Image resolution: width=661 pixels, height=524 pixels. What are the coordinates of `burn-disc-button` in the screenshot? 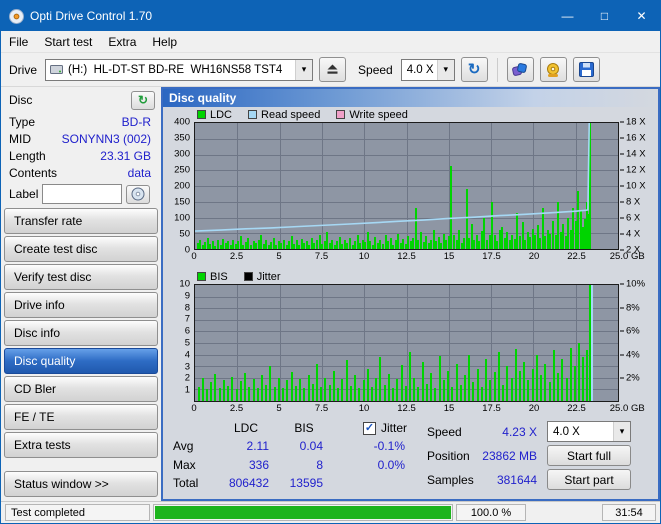 It's located at (553, 69).